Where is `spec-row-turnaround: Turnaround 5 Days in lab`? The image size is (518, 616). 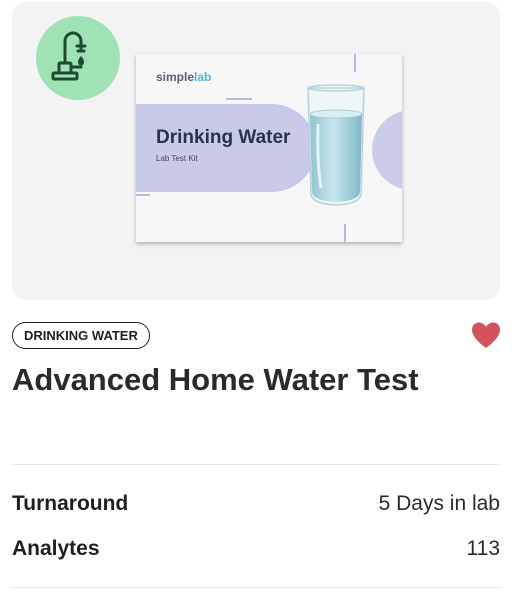 spec-row-turnaround: Turnaround 5 Days in lab is located at coordinates (256, 504).